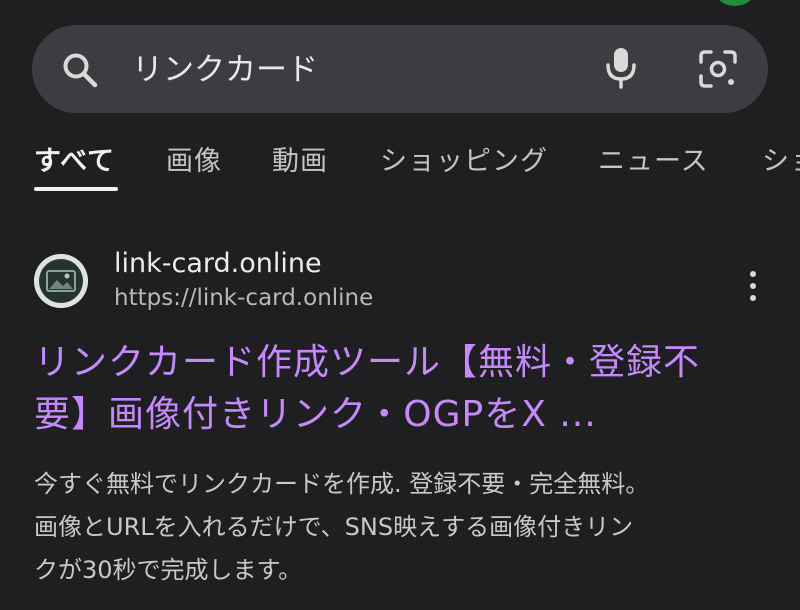  Describe the element at coordinates (753, 286) in the screenshot. I see `more-vert-icon` at that location.